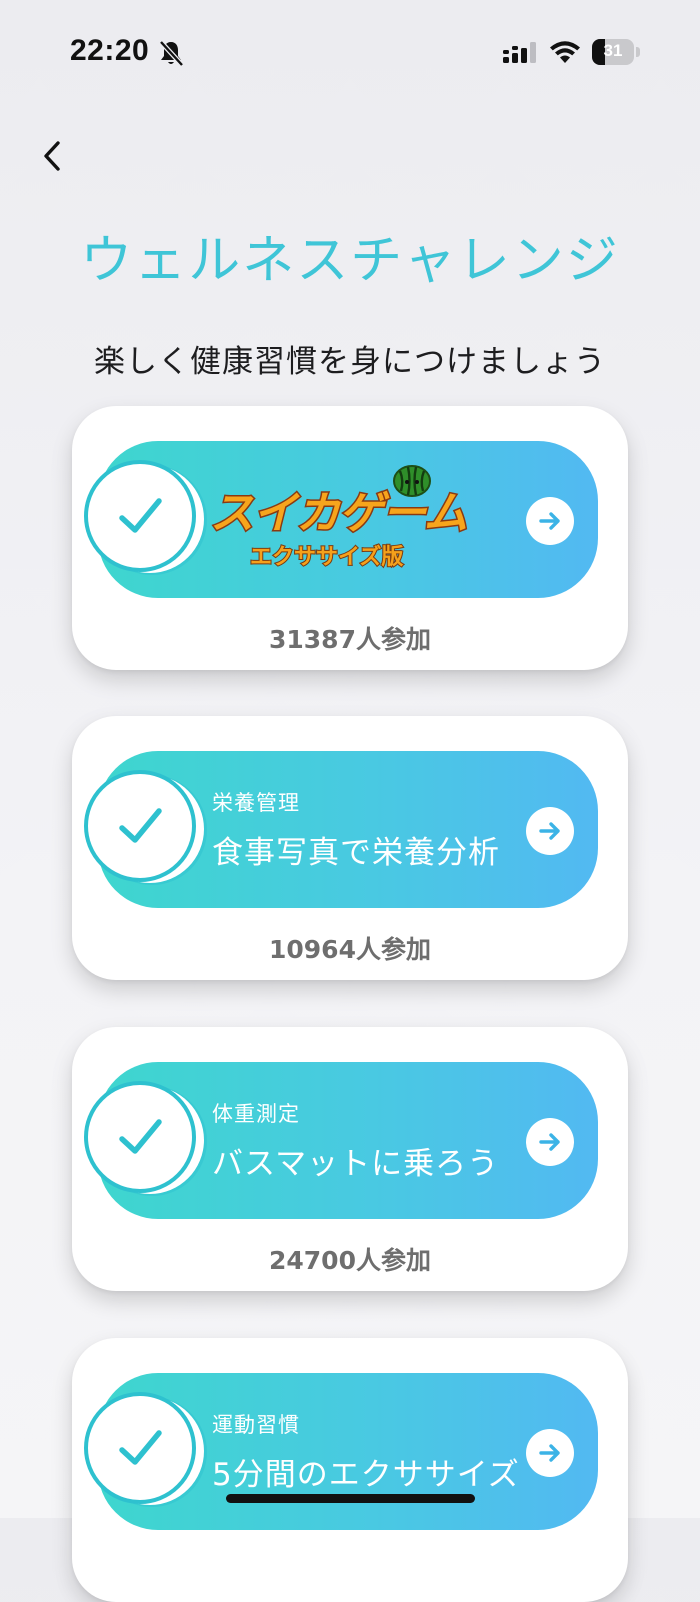  Describe the element at coordinates (350, 1260) in the screenshot. I see `participant-count: 24700人参加` at that location.